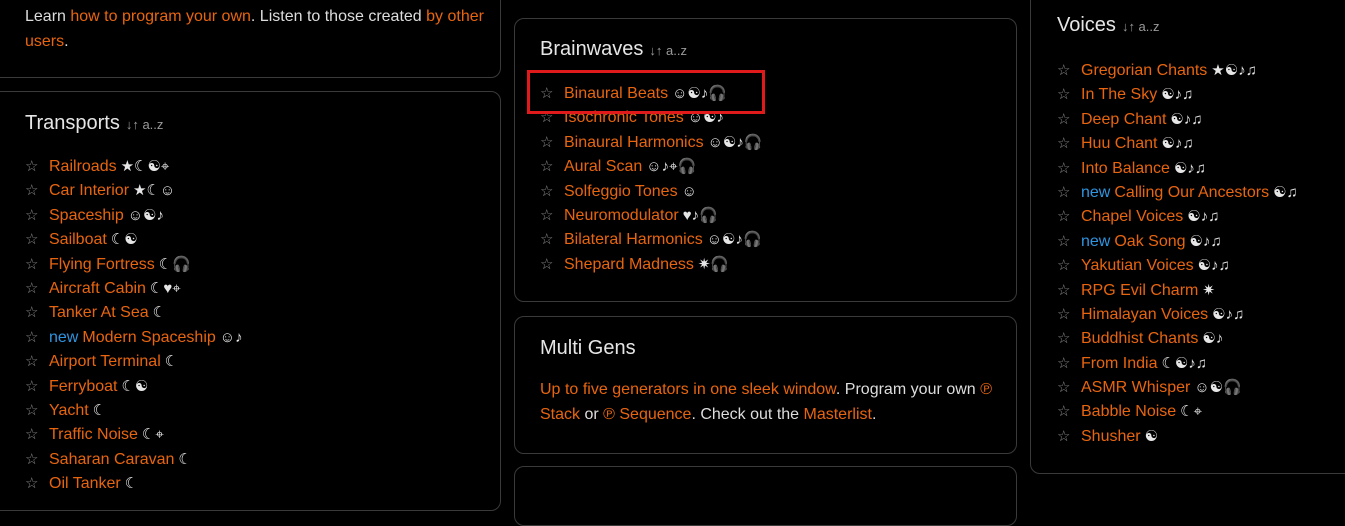 The image size is (1345, 526). What do you see at coordinates (1177, 95) in the screenshot?
I see `list-item: ☆ In The Sky ☯♪♫` at bounding box center [1177, 95].